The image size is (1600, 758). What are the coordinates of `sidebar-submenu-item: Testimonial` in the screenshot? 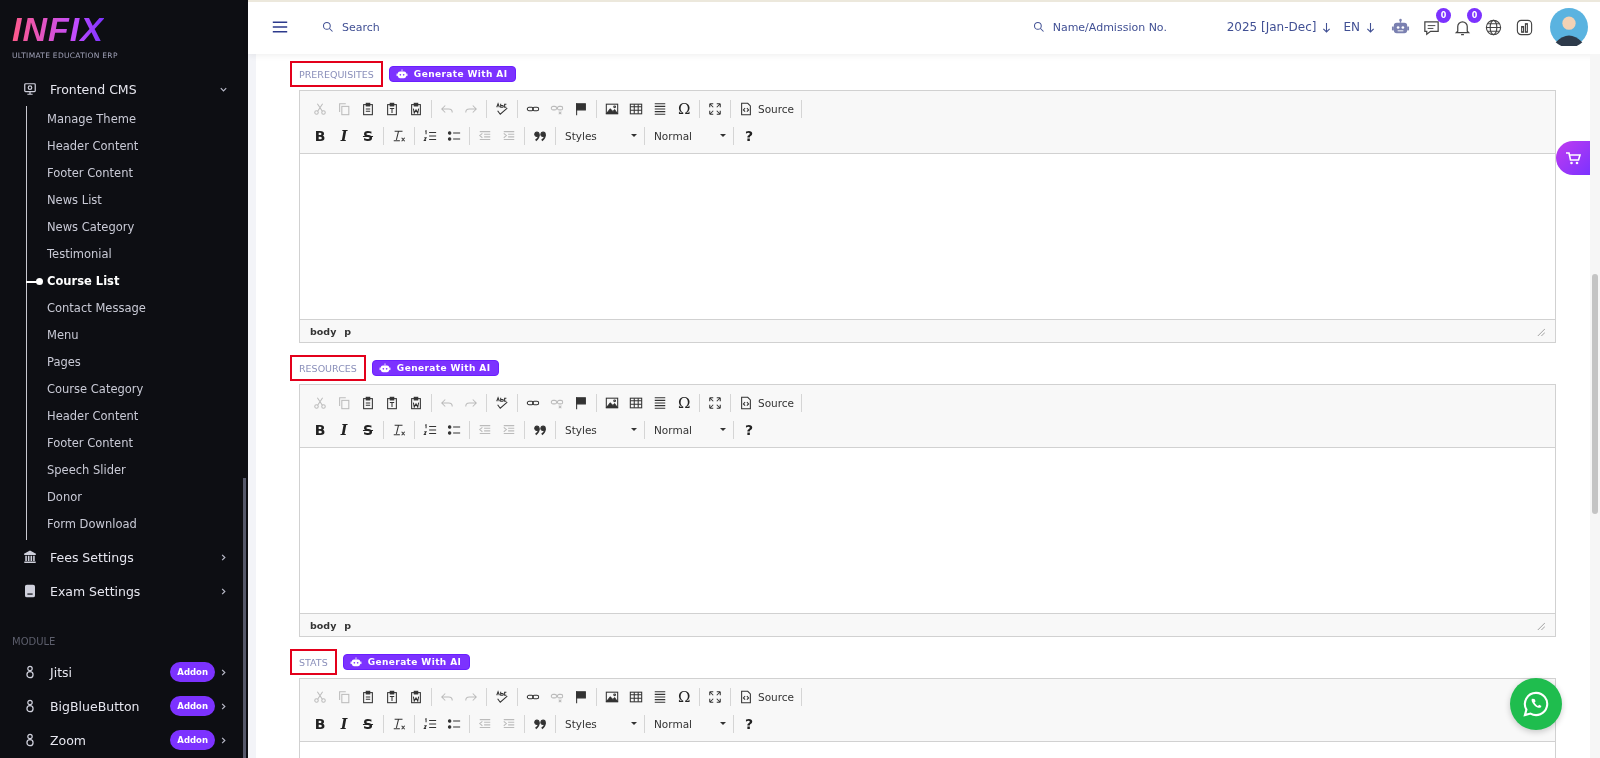 It's located at (137, 254).